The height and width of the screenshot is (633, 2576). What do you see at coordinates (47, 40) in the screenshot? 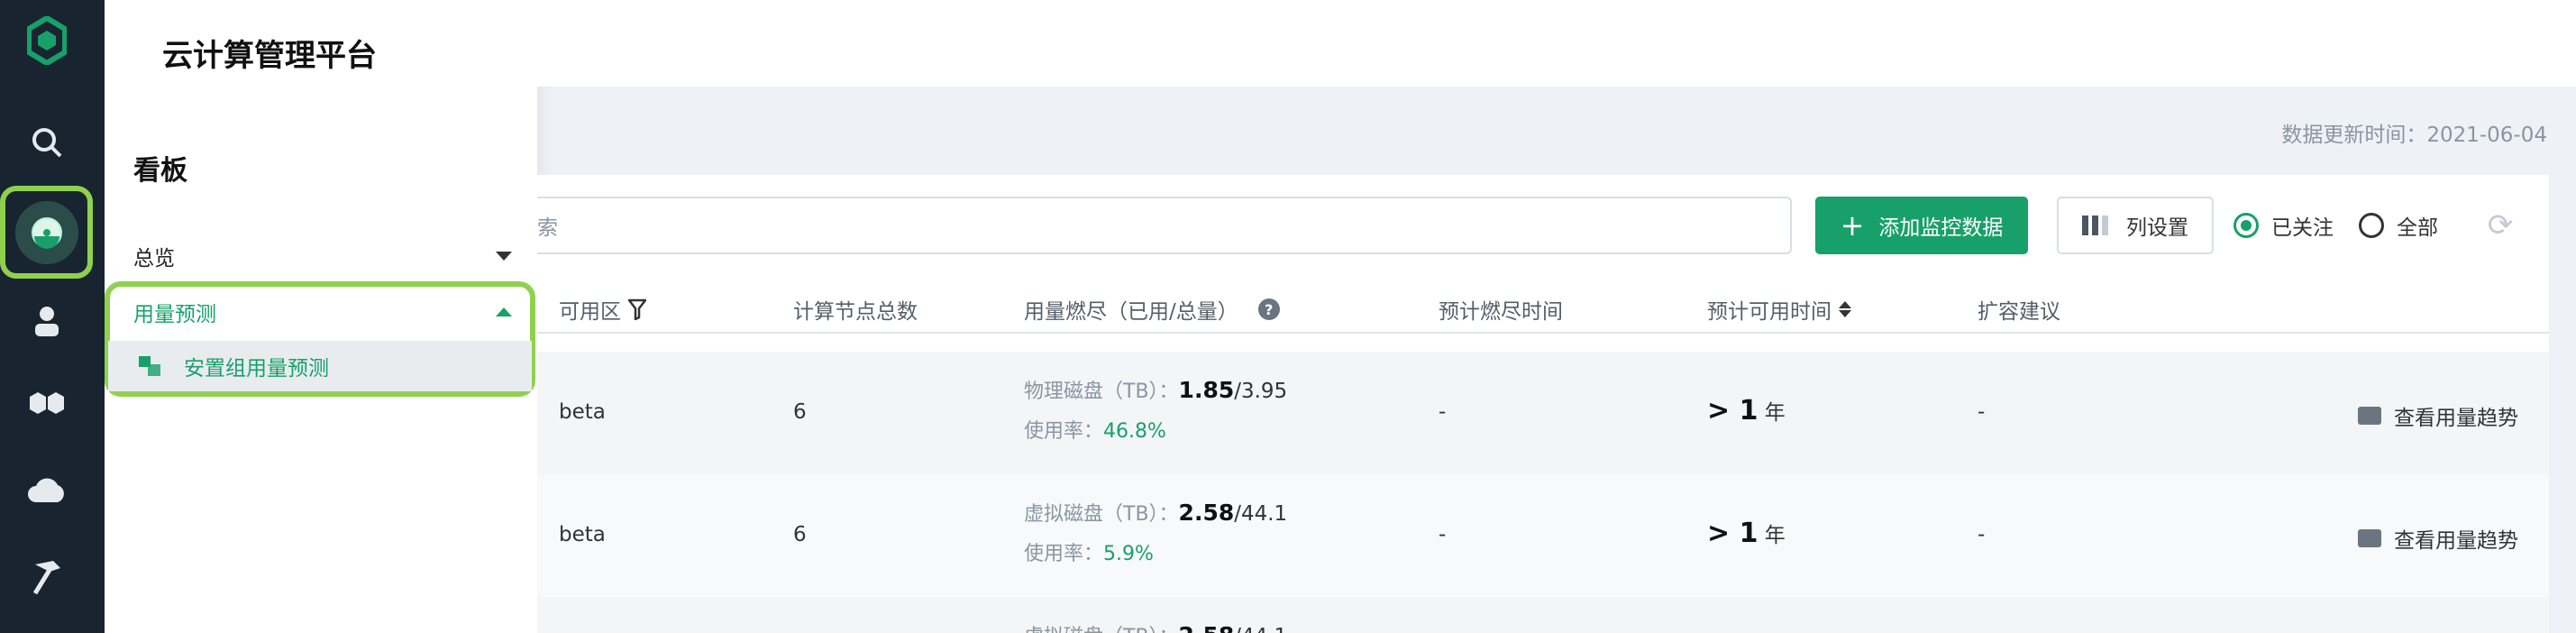
I see `logo-icon` at bounding box center [47, 40].